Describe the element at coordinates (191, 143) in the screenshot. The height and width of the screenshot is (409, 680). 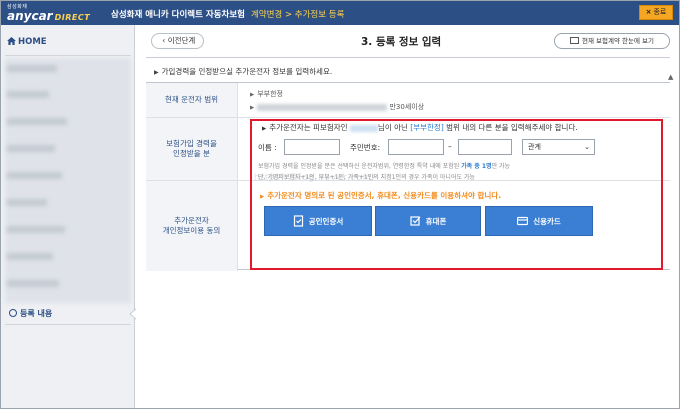
I see `row-label-line: 보험가입 경력을` at that location.